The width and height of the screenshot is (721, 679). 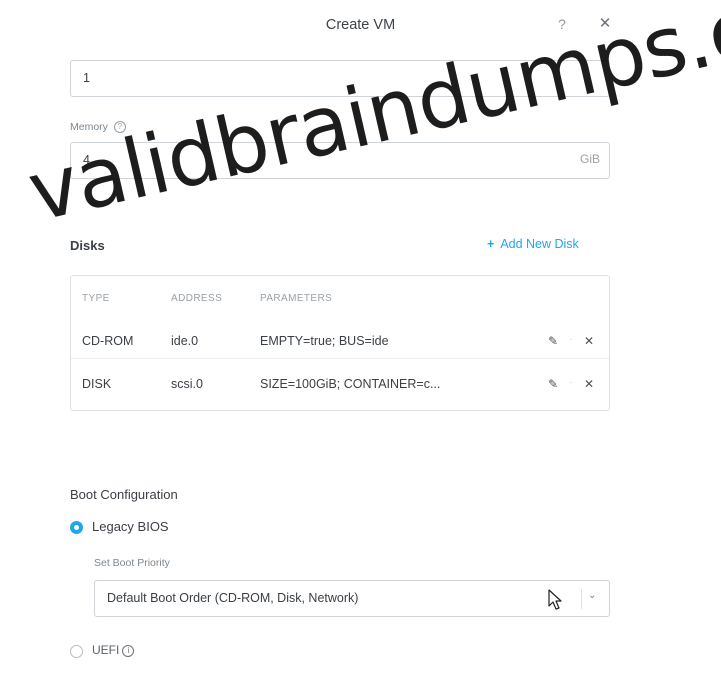 I want to click on uefi-info-icon: i, so click(x=128, y=650).